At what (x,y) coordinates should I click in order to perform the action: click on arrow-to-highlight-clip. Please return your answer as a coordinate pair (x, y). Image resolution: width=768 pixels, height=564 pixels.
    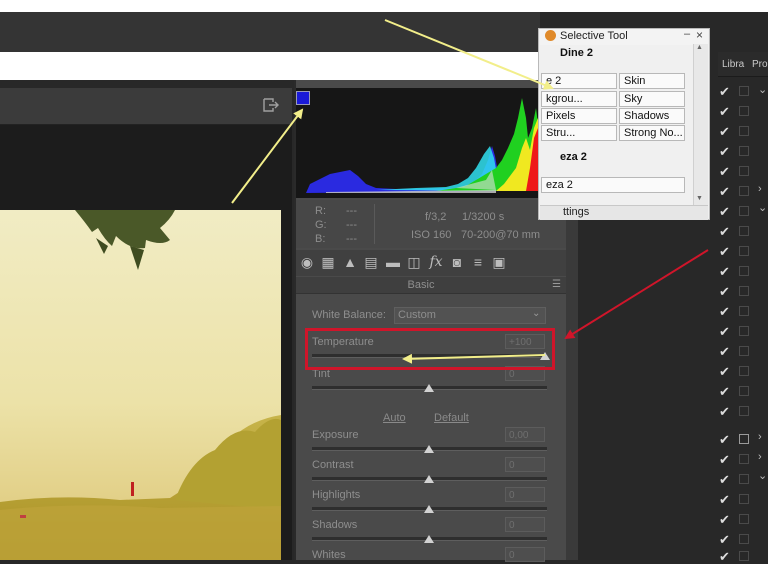
    Looking at the image, I should click on (469, 54).